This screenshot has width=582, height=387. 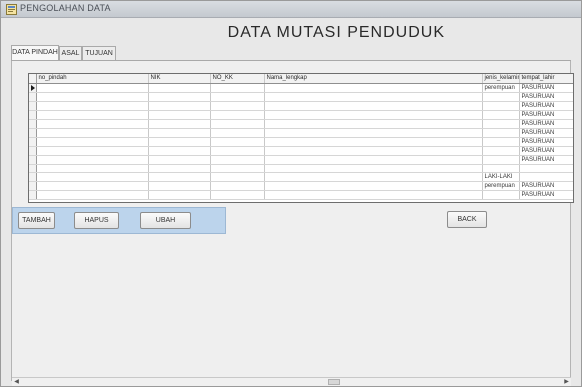 I want to click on scroll-left-icon: ◀, so click(x=16, y=382).